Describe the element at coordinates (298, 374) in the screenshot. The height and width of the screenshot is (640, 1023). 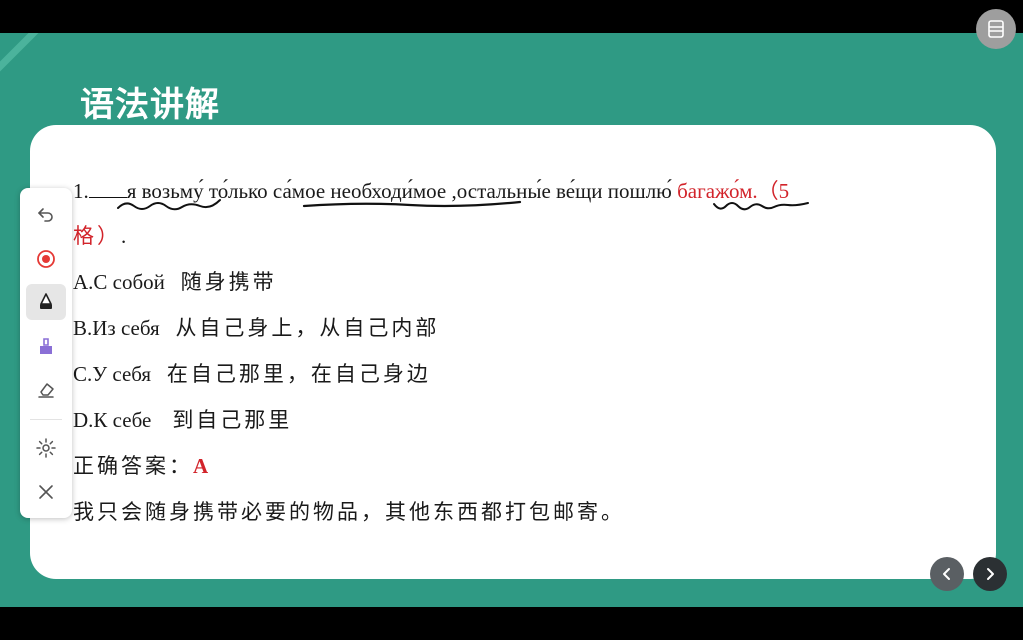
I see `option-meaning: 在自己那里，在自己身边` at that location.